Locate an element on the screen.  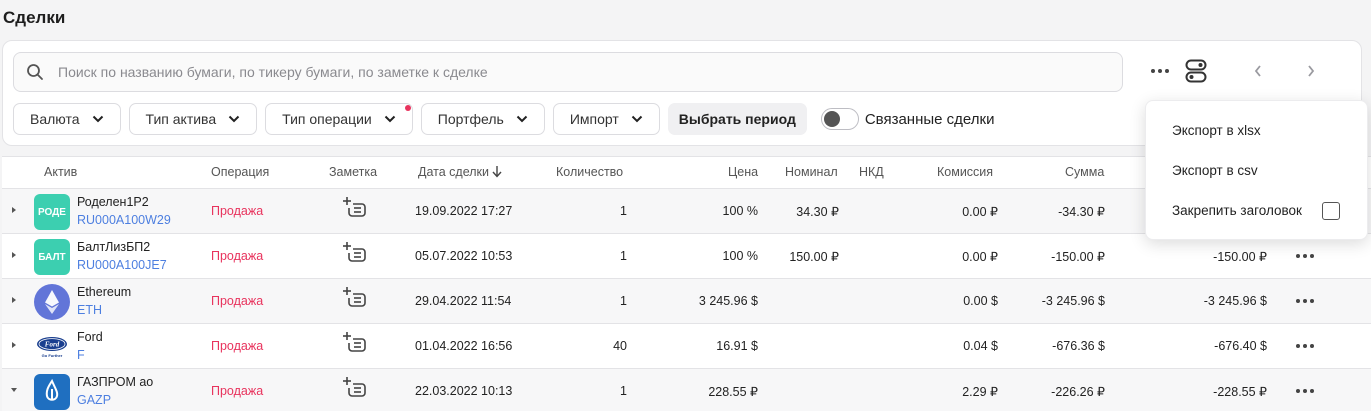
settings-toggle-icon is located at coordinates (1196, 71).